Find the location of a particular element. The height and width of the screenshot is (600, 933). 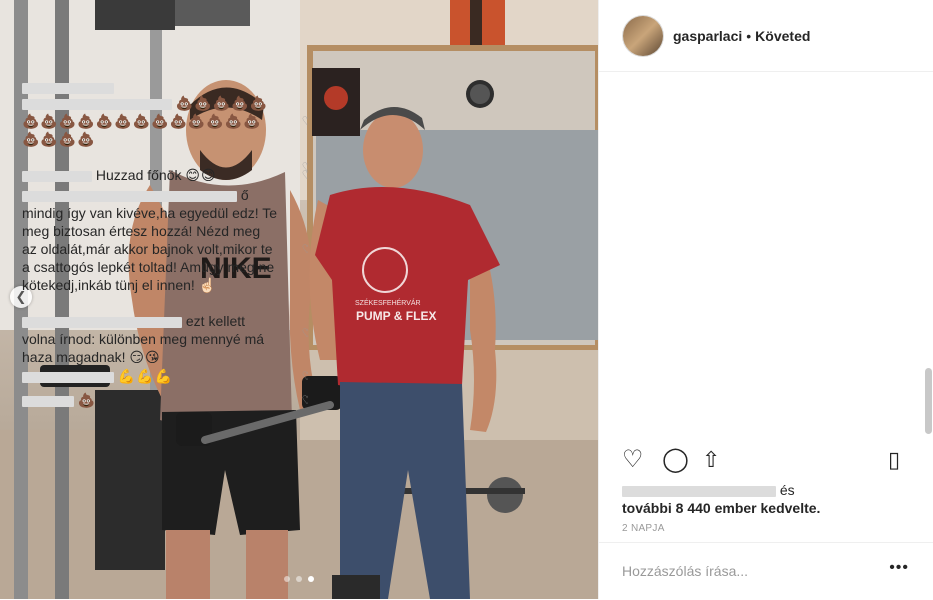

post-actions: ♡ ◯ ⇧ ▯ is located at coordinates (767, 460).